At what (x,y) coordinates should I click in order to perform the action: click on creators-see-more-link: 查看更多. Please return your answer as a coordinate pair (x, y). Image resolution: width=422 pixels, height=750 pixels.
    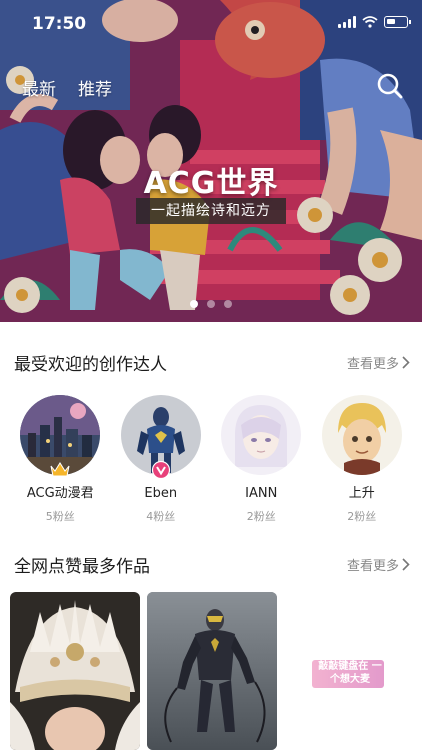
    Looking at the image, I should click on (378, 362).